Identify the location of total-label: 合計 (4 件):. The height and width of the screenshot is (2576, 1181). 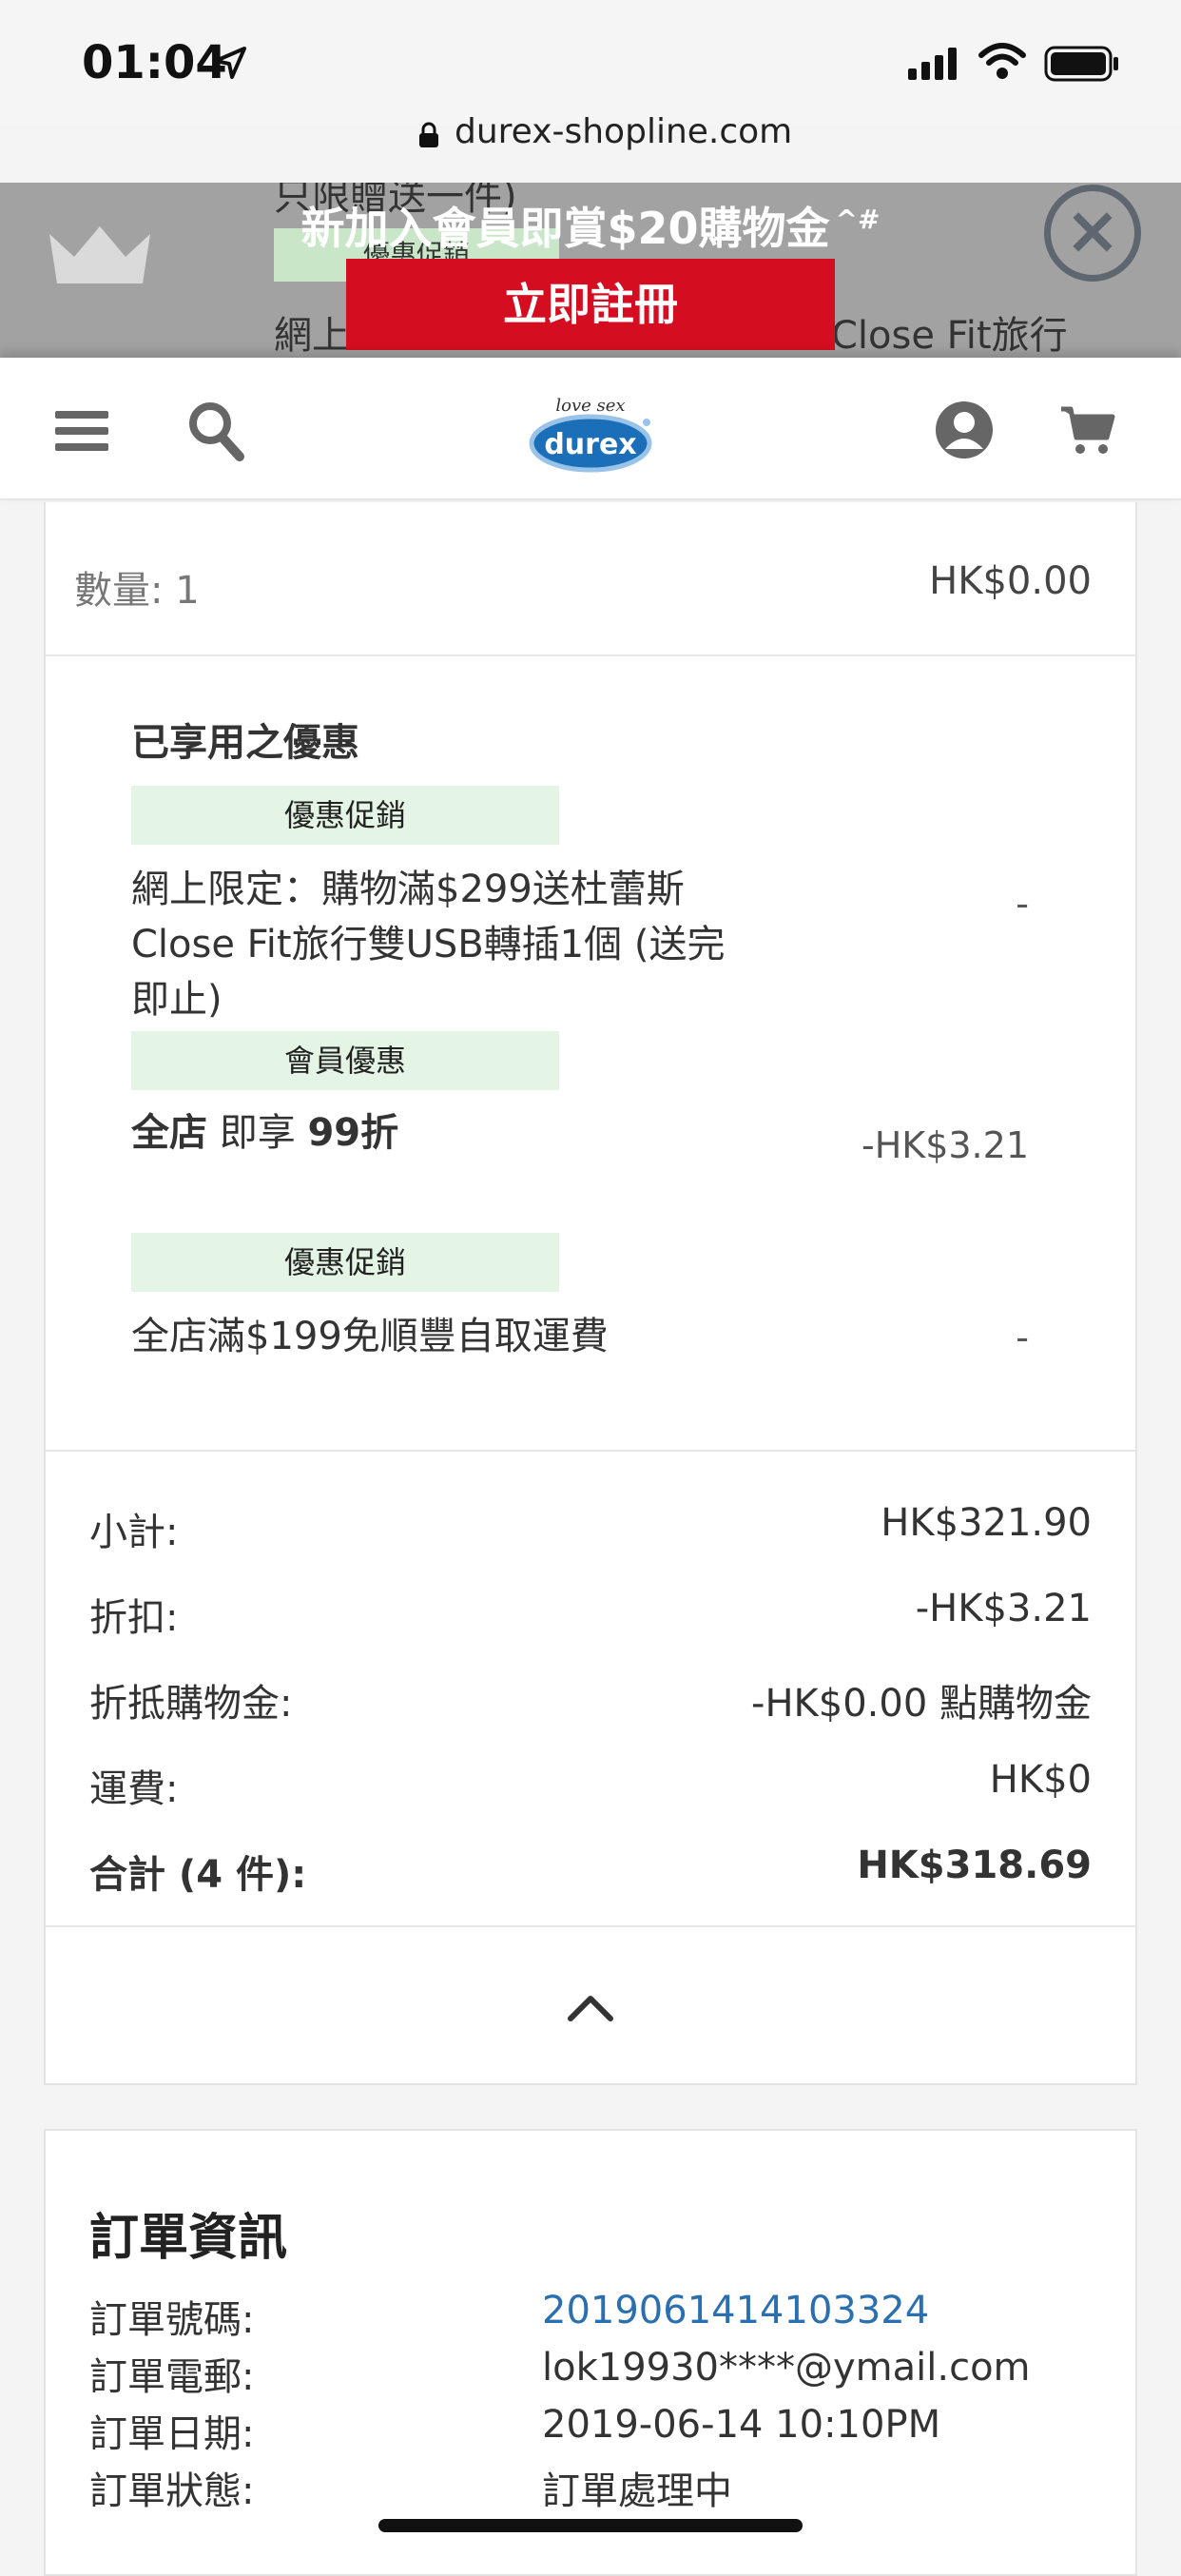
(198, 1875).